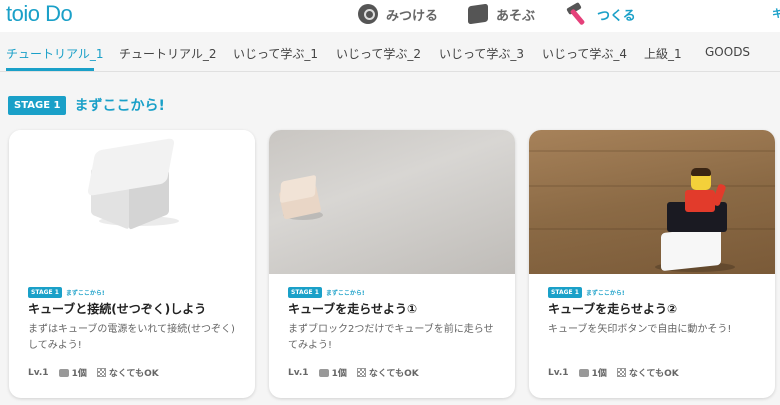 This screenshot has height=405, width=780. What do you see at coordinates (168, 53) in the screenshot?
I see `tab-tutorial-2: チュートリアル_2` at bounding box center [168, 53].